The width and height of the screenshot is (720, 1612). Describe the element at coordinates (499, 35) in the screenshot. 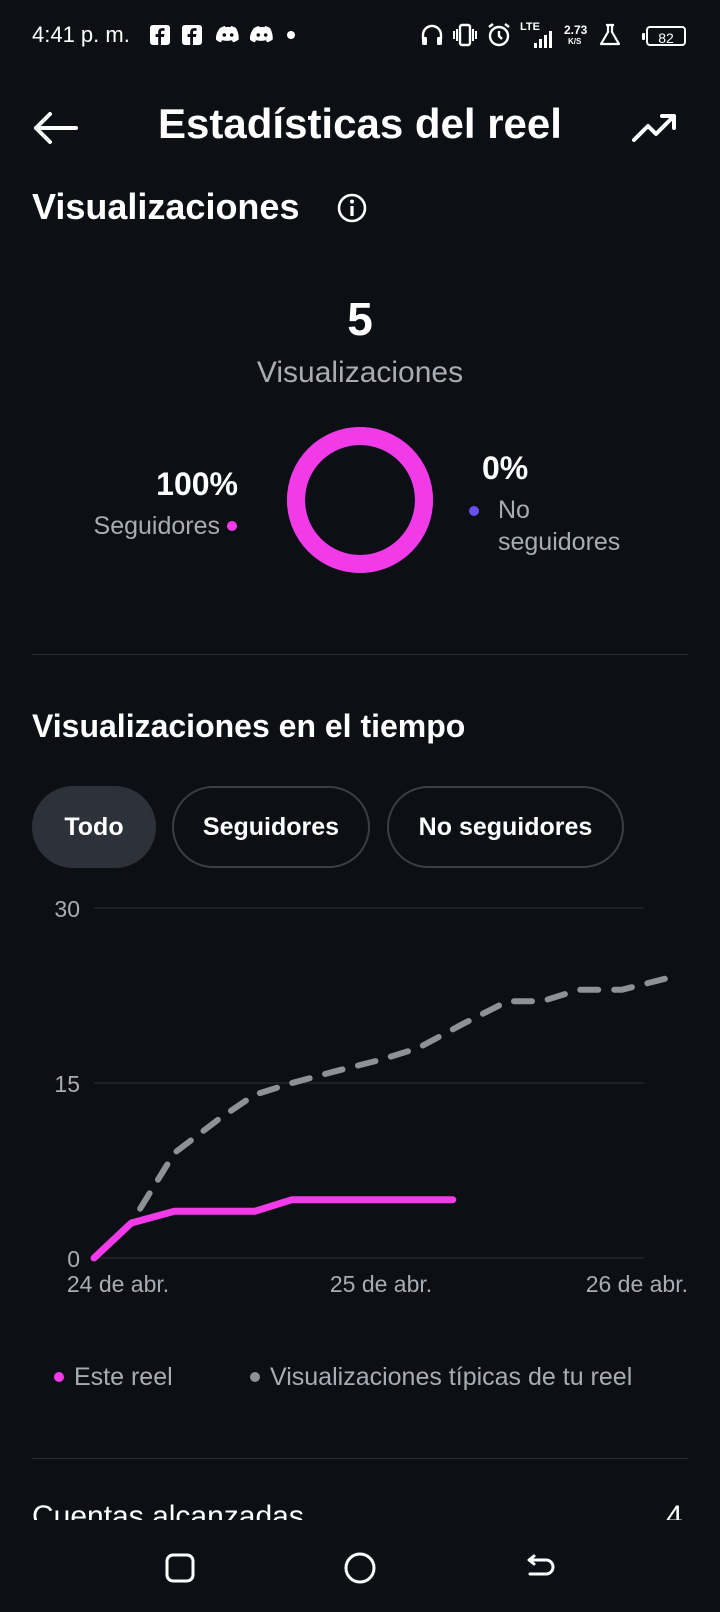

I see `alarm-icon` at that location.